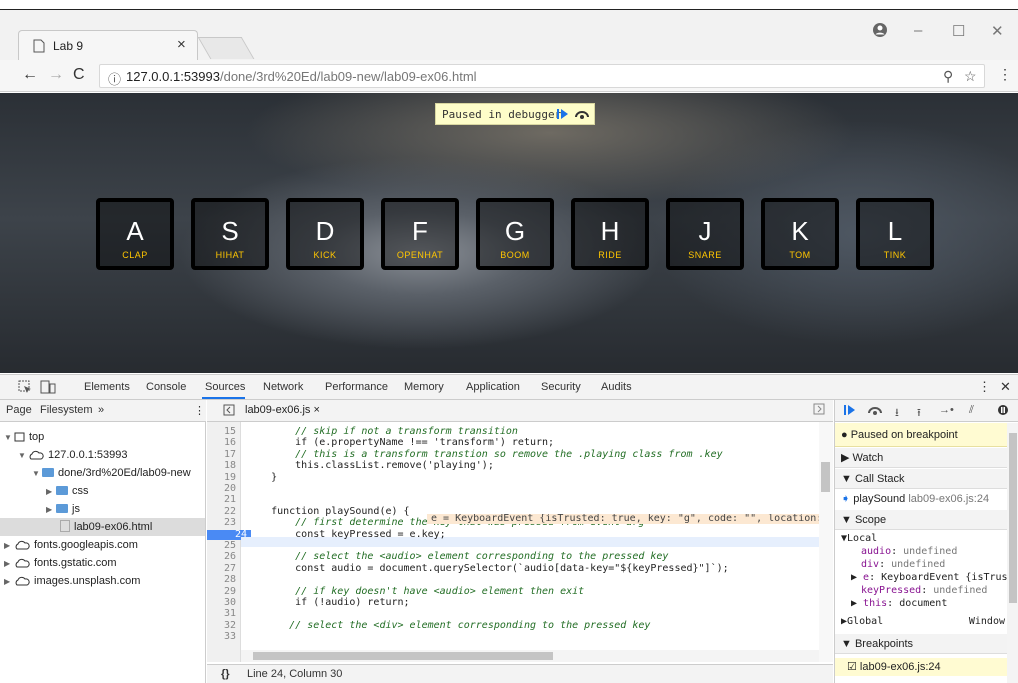 This screenshot has height=683, width=1018. I want to click on line-number: 29, so click(223, 591).